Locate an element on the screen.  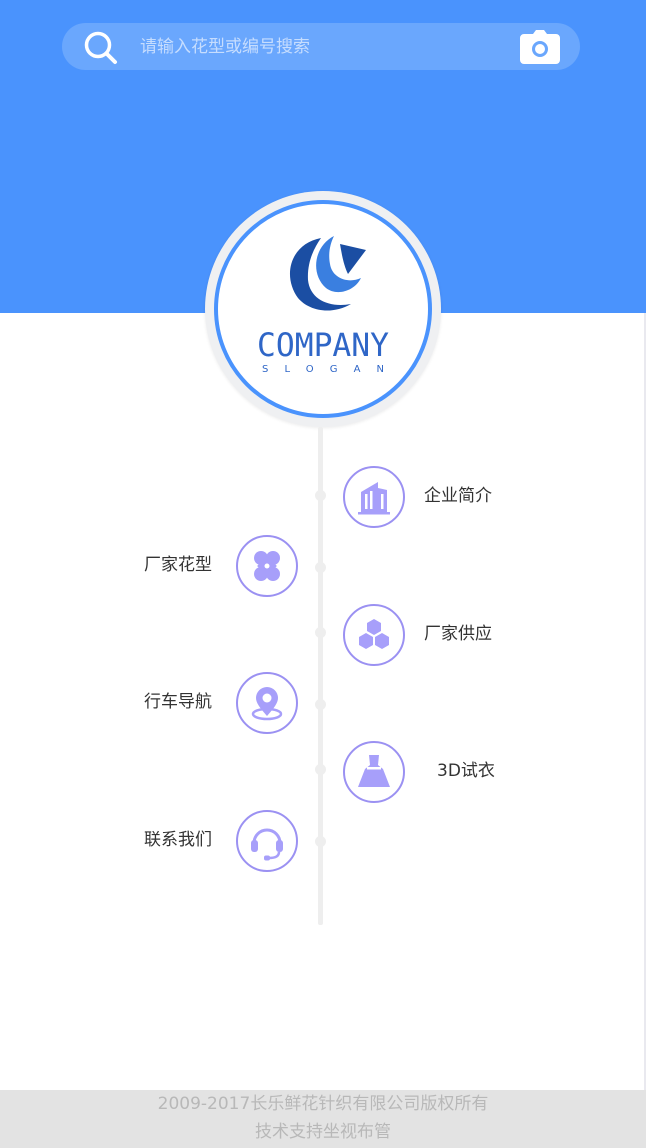
logo-circle: COMPANY SLOGAN is located at coordinates (323, 309).